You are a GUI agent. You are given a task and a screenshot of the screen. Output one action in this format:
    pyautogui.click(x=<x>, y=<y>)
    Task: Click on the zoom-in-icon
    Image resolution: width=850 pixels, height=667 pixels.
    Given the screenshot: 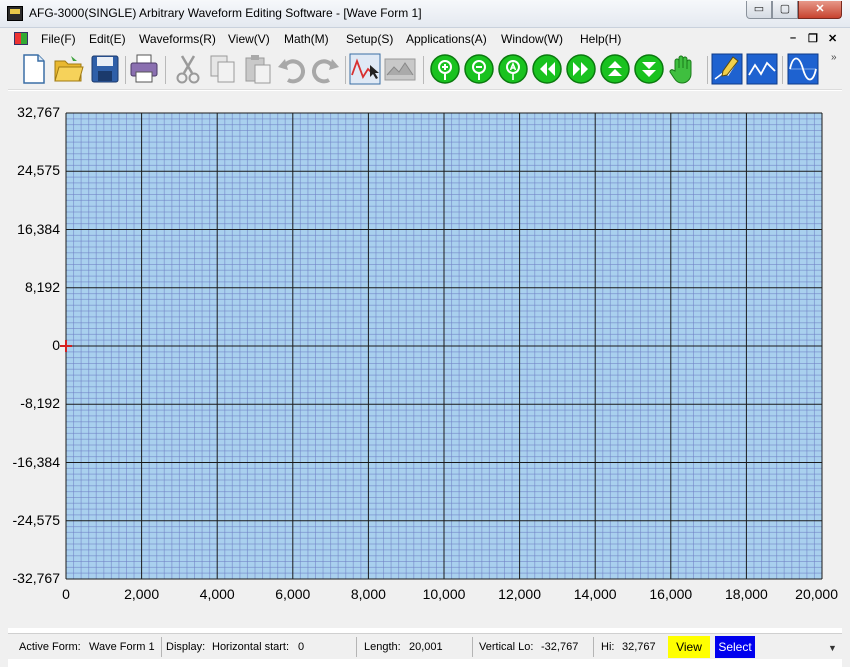 What is the action you would take?
    pyautogui.click(x=445, y=69)
    